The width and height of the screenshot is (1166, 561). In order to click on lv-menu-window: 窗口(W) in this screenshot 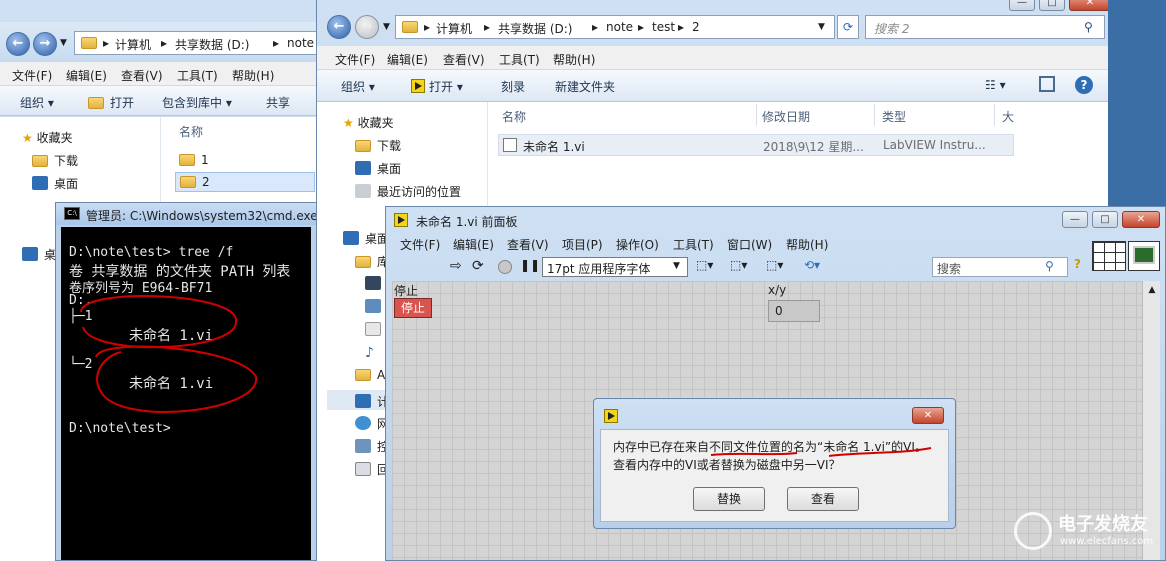, I will do `click(749, 244)`.